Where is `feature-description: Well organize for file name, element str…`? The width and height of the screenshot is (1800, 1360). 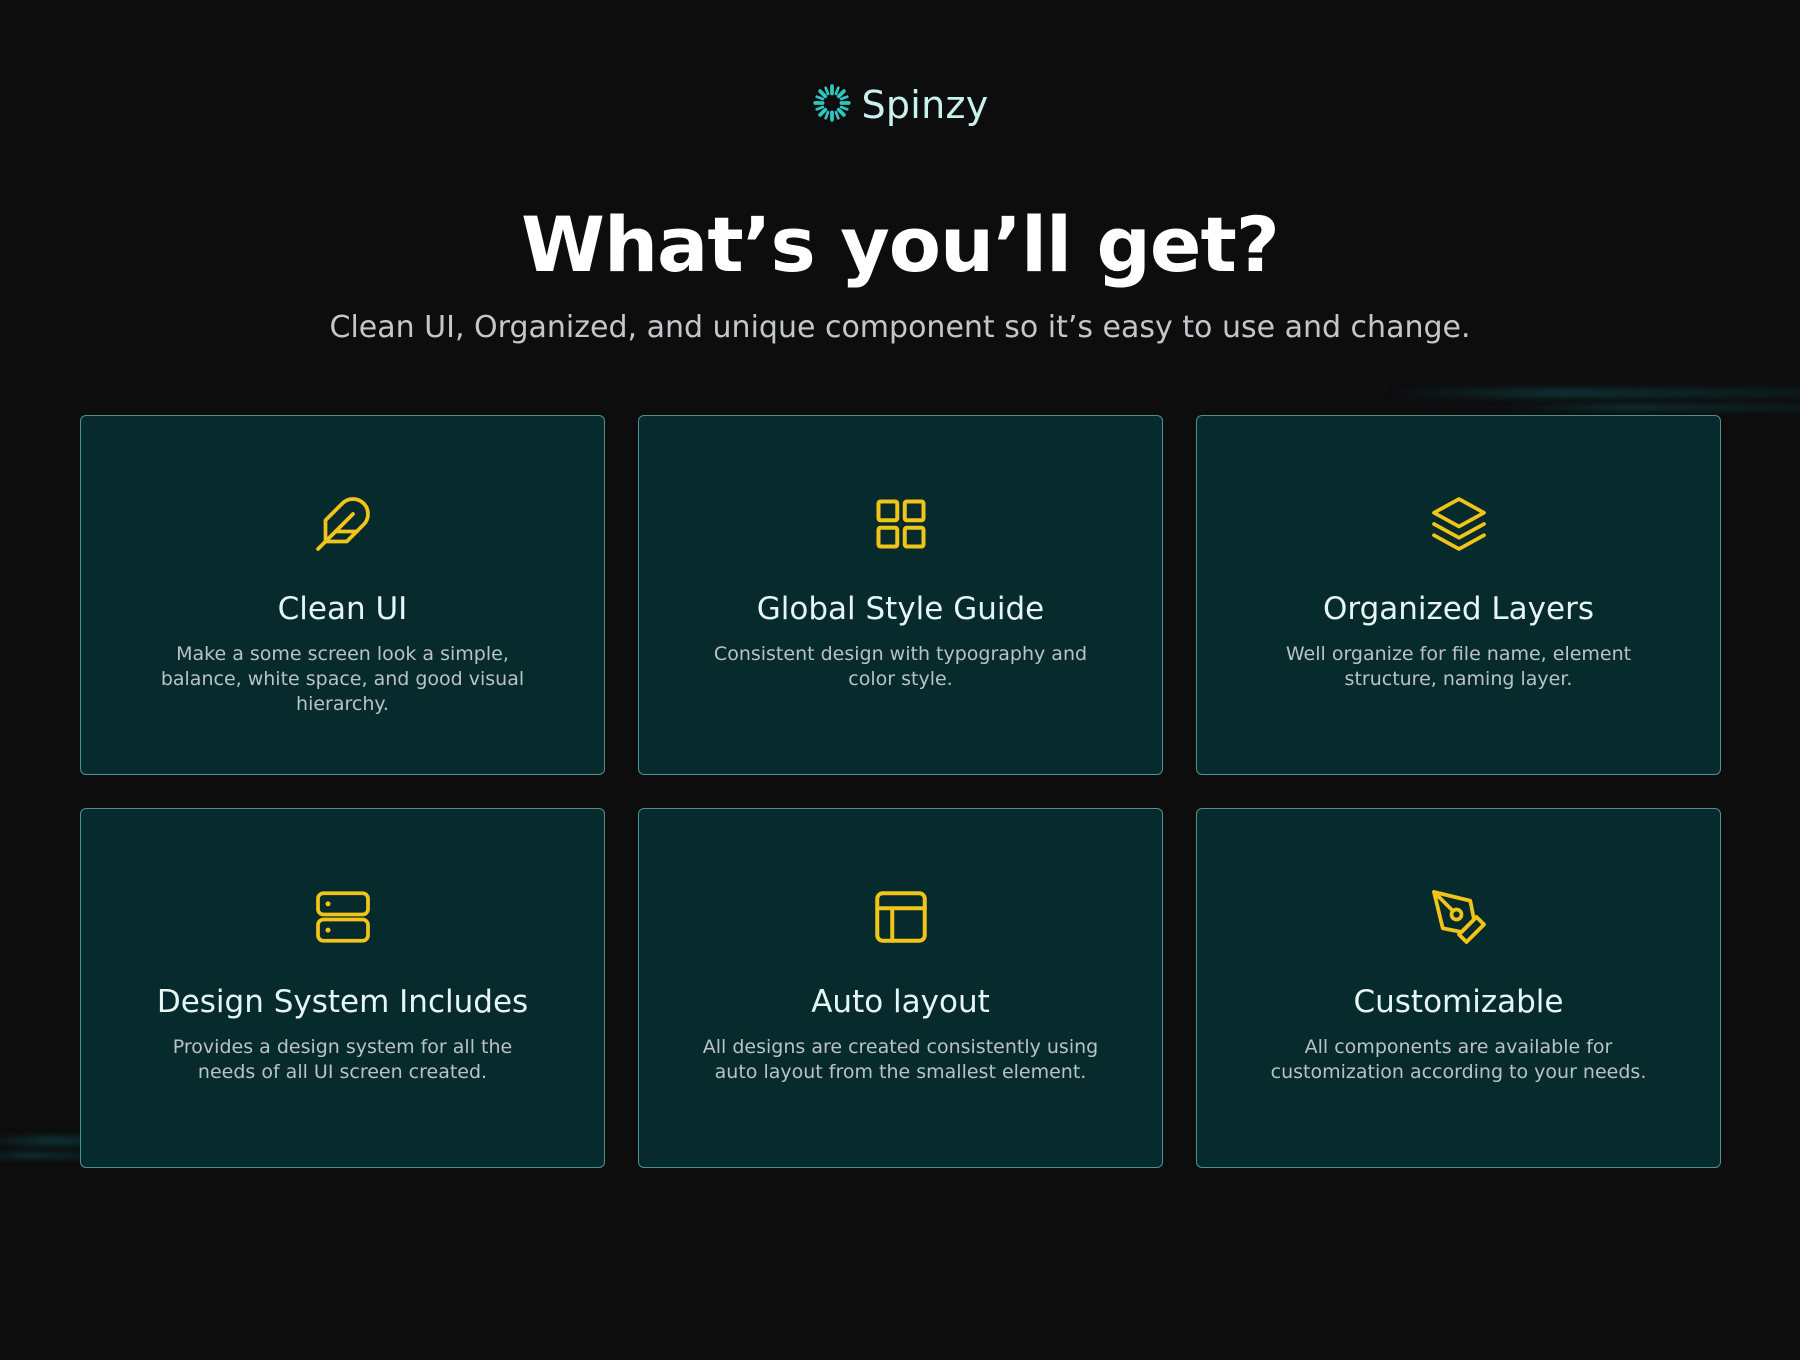
feature-description: Well organize for file name, element str… is located at coordinates (1458, 666).